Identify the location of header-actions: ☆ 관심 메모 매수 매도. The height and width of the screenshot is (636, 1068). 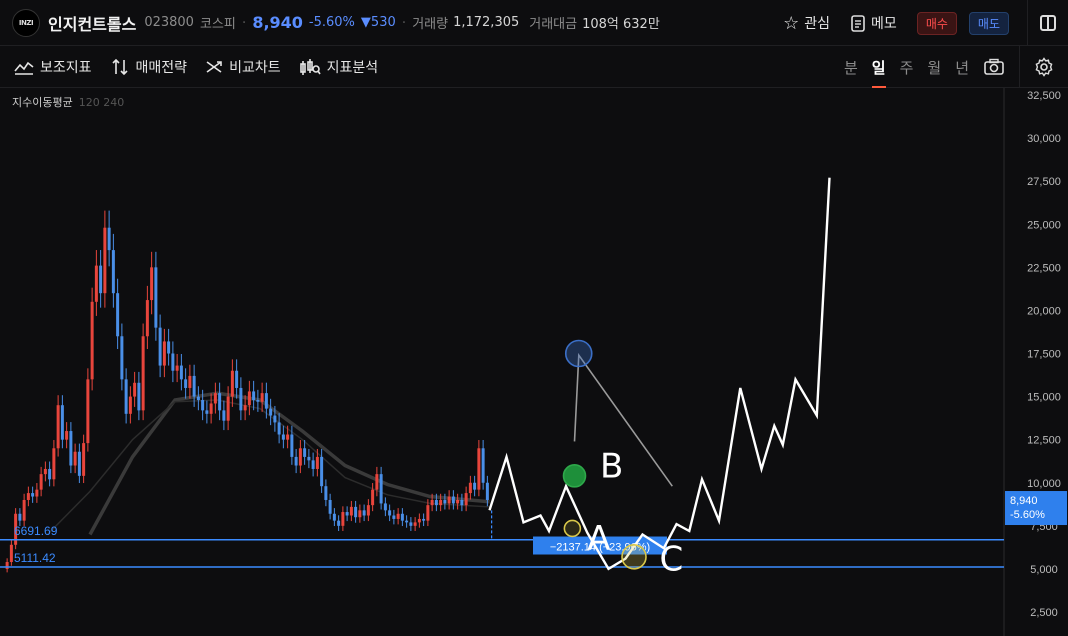
(919, 23).